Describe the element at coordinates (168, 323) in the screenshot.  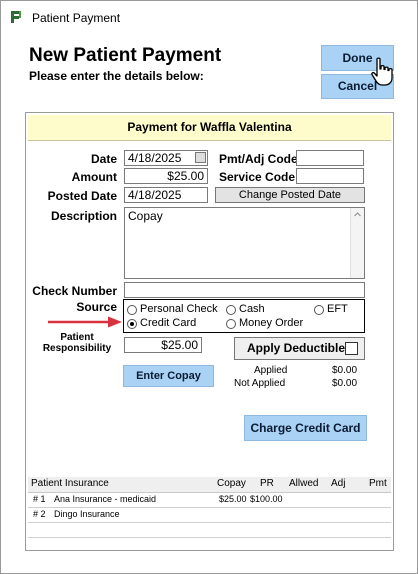
I see `credit-card-label: Credit Card` at that location.